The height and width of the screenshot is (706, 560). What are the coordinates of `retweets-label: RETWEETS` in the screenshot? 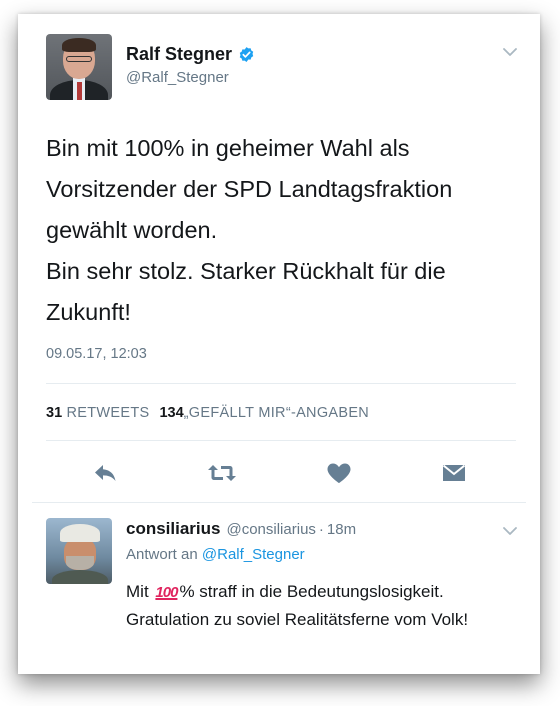 It's located at (108, 413).